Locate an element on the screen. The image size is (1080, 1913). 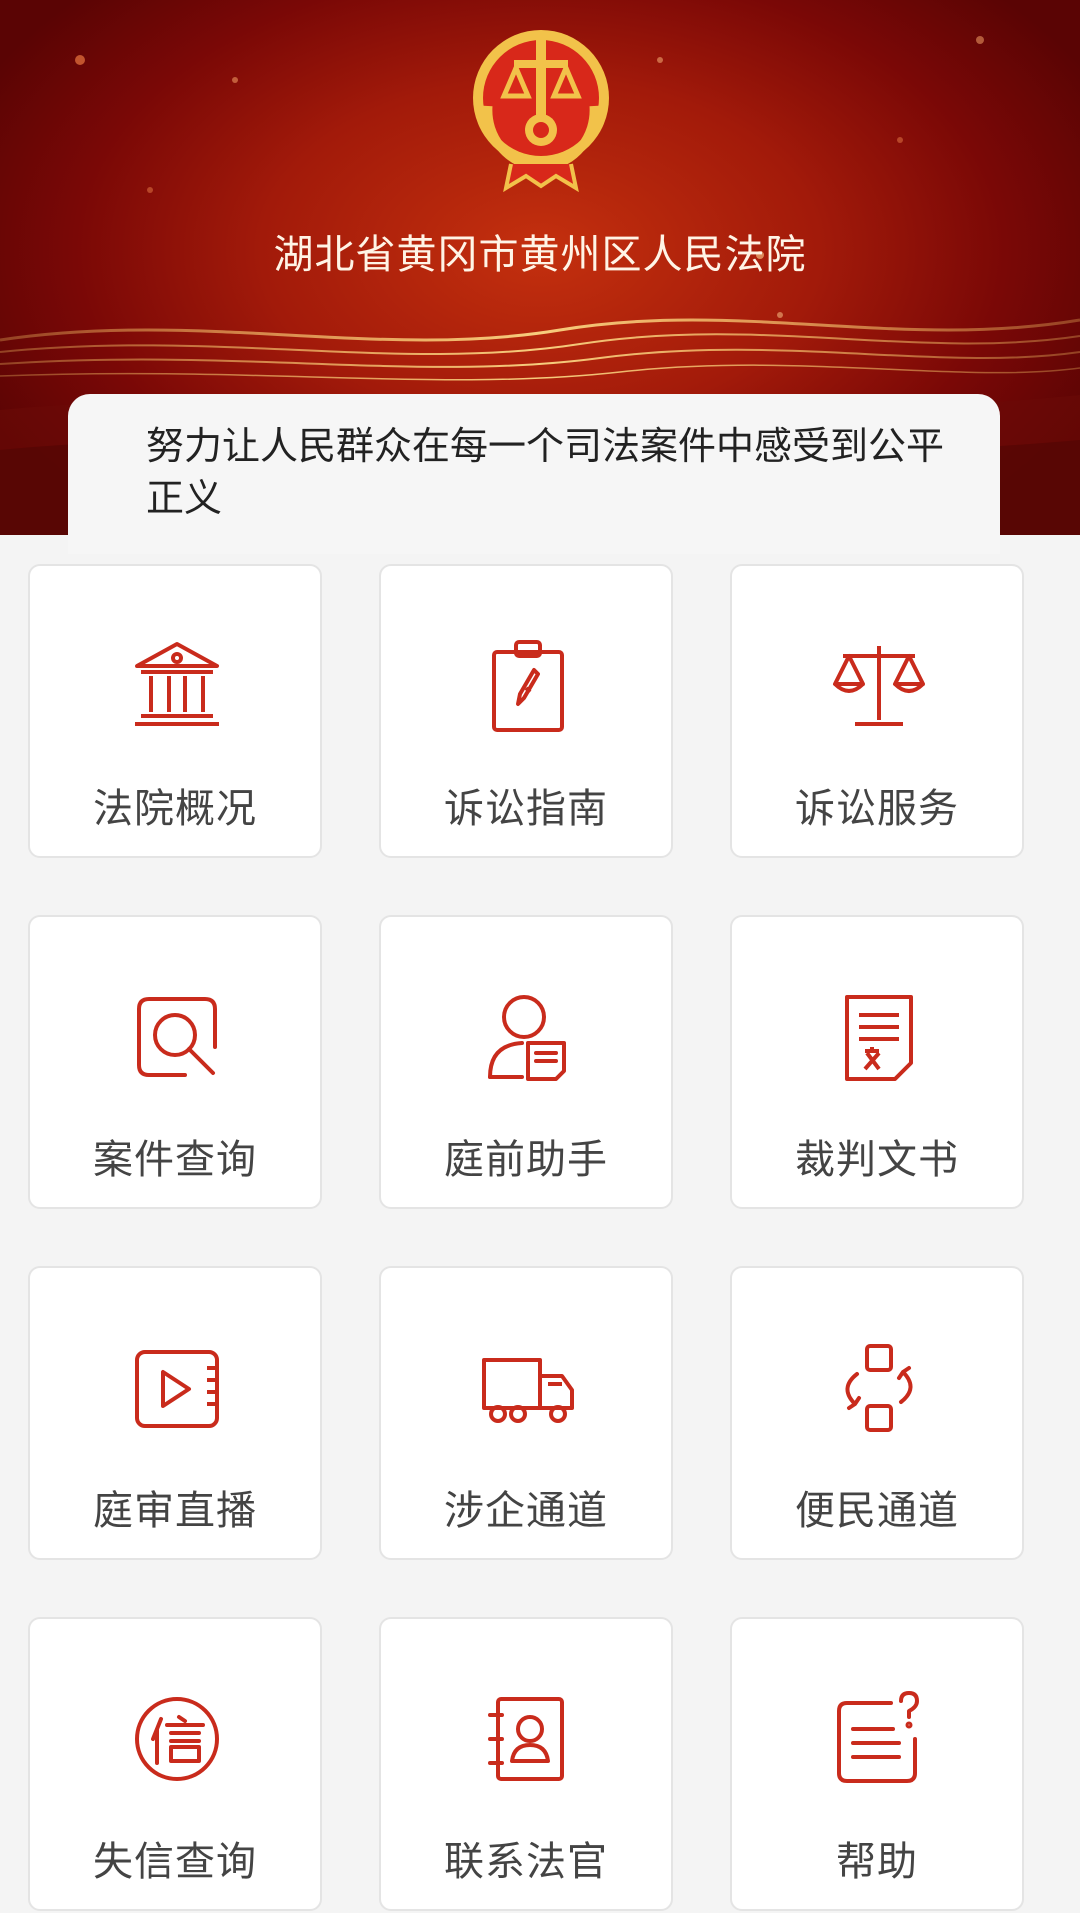
menu-litigation-guide: 诉讼指南 is located at coordinates (526, 711).